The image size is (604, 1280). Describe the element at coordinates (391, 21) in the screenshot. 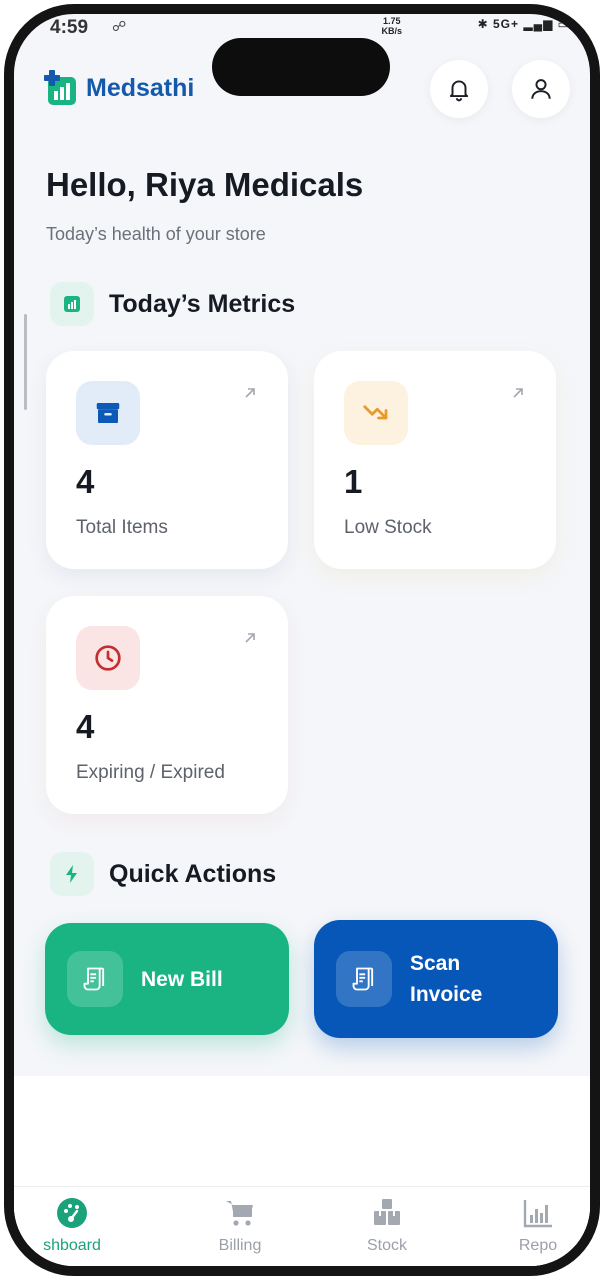

I see `network-speed-value: 1.75` at that location.